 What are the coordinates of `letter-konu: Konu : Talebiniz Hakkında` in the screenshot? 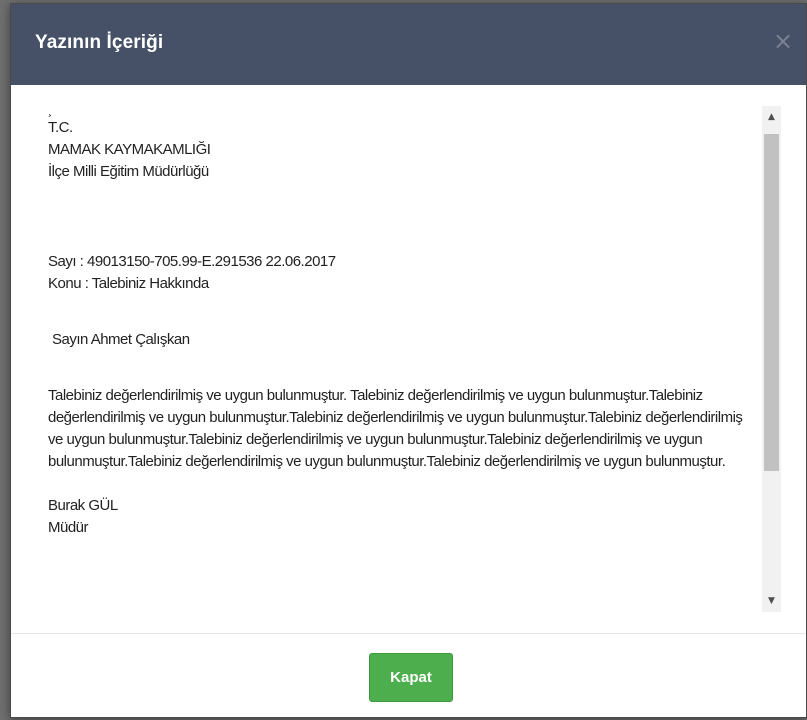 It's located at (128, 283).